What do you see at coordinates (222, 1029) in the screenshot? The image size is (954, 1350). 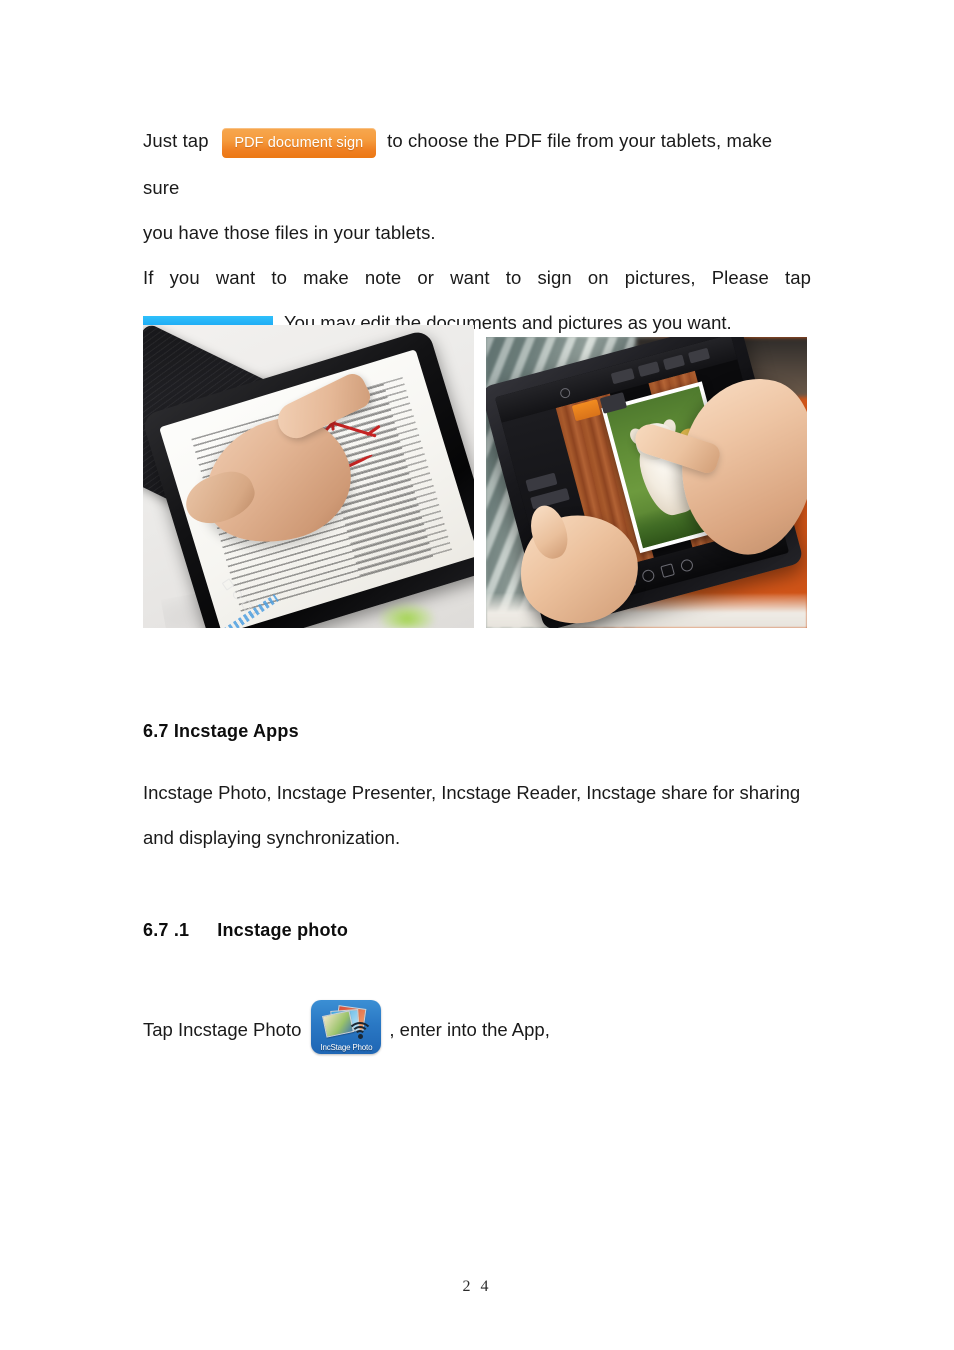 I see `tap-instruction-prefix: Tap Incstage Photo` at bounding box center [222, 1029].